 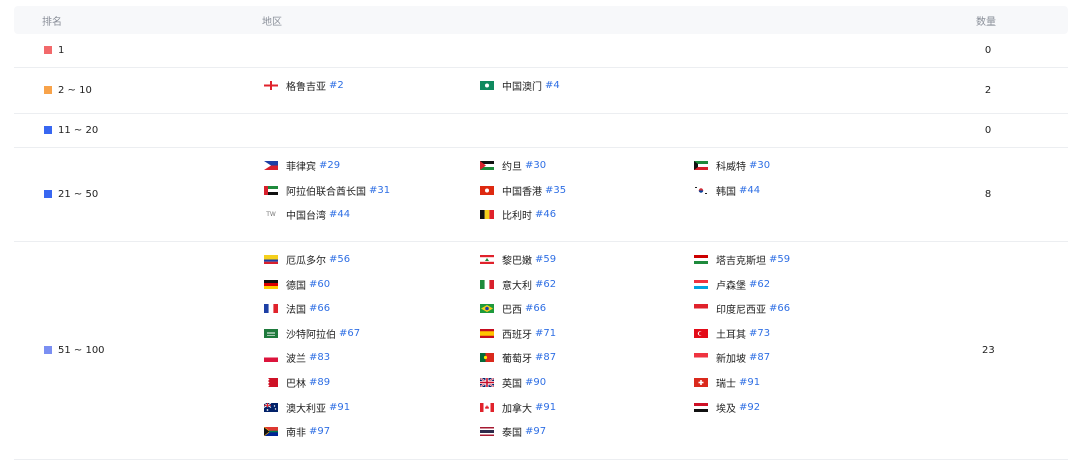 I want to click on italy-flag-icon, so click(x=487, y=284).